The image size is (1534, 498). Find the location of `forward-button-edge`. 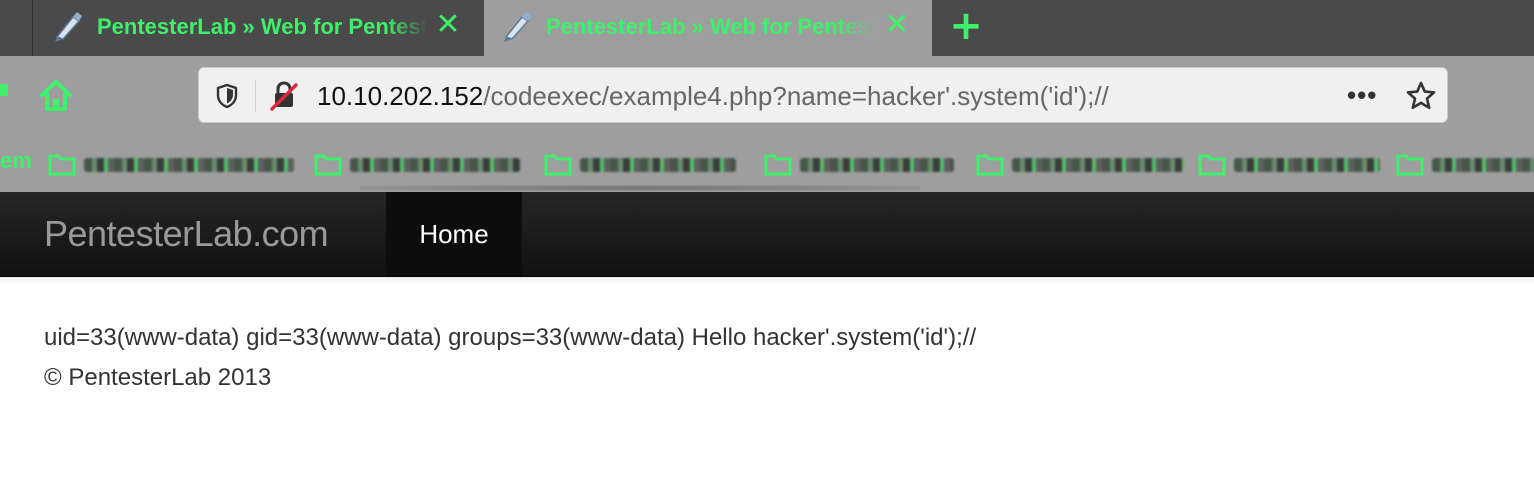

forward-button-edge is located at coordinates (4, 90).